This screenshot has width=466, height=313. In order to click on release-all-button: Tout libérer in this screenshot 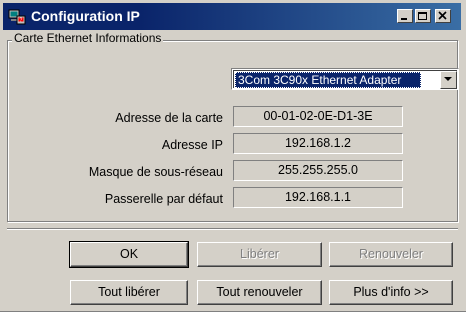, I will do `click(129, 292)`.